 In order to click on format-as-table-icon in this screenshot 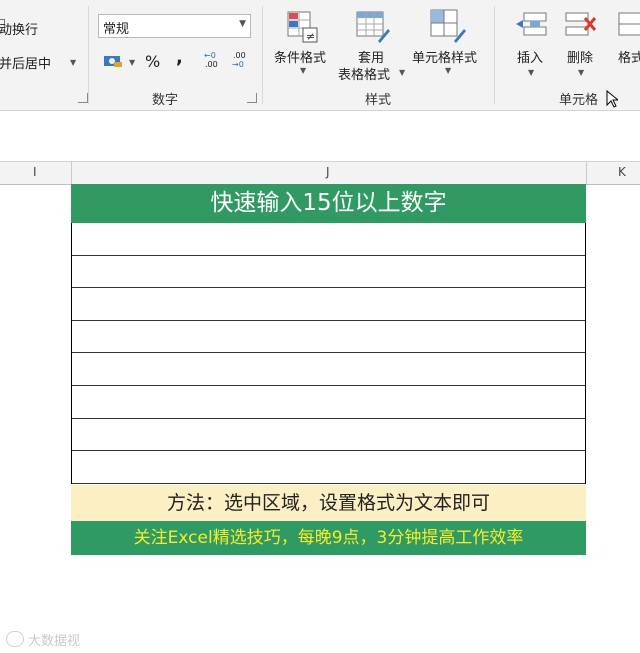, I will do `click(373, 27)`.